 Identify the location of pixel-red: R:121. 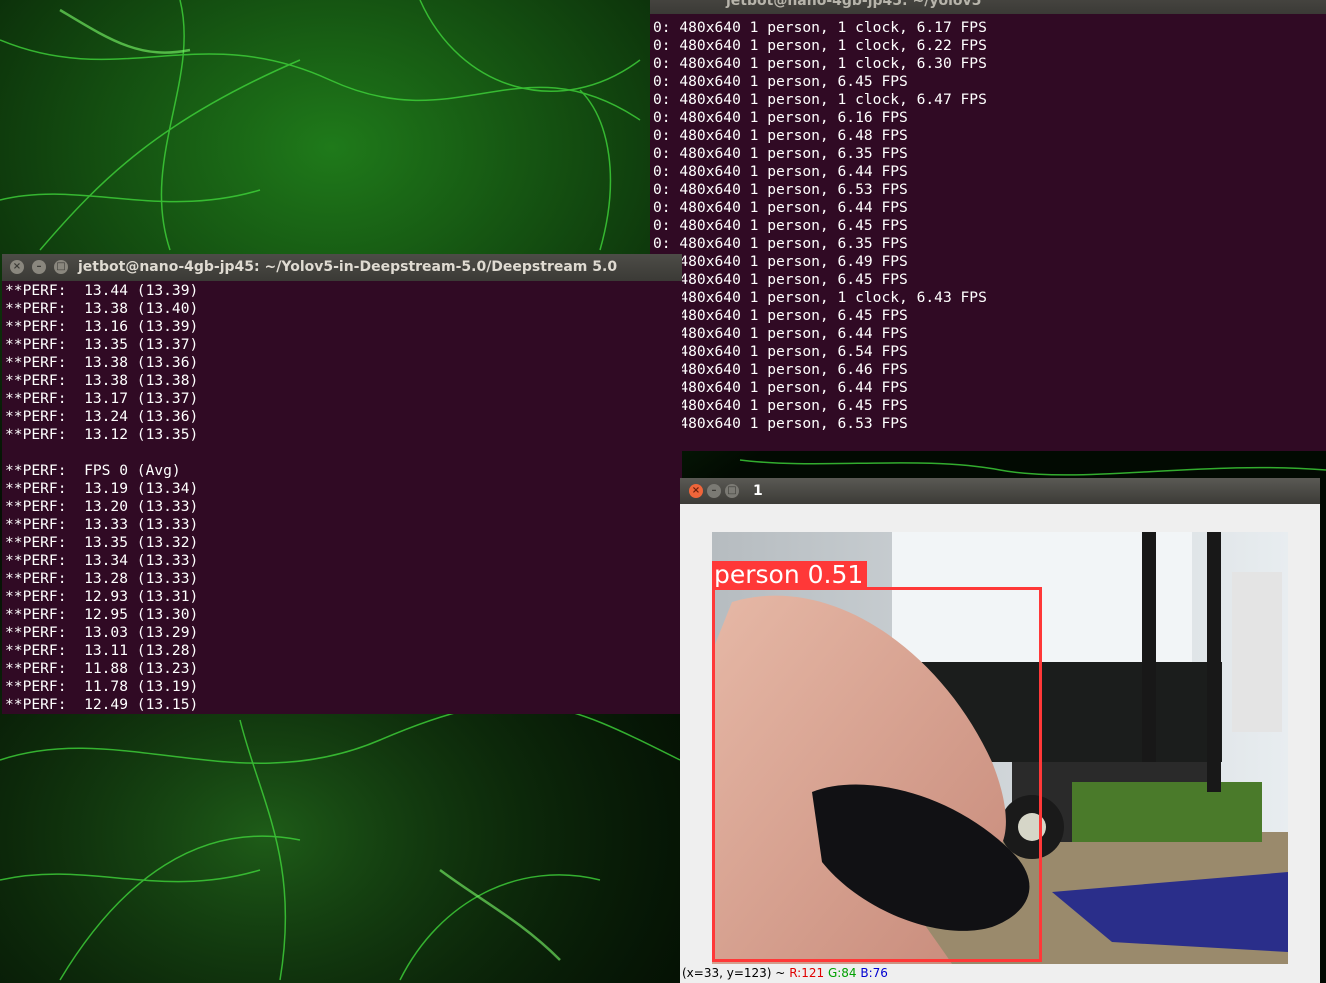
(807, 973).